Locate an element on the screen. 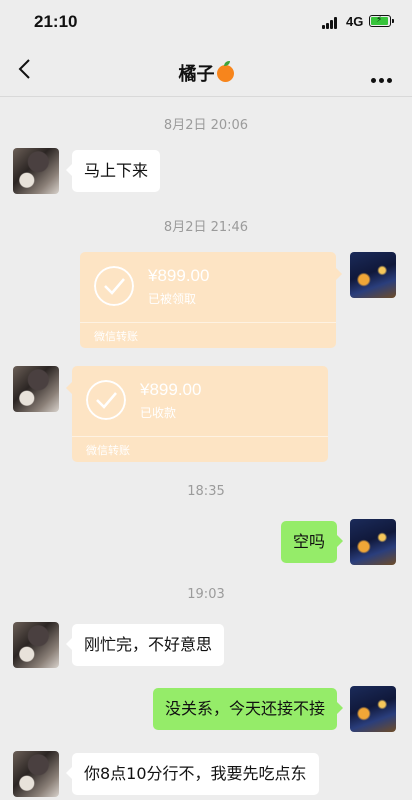 This screenshot has width=412, height=800. more-icon is located at coordinates (380, 77).